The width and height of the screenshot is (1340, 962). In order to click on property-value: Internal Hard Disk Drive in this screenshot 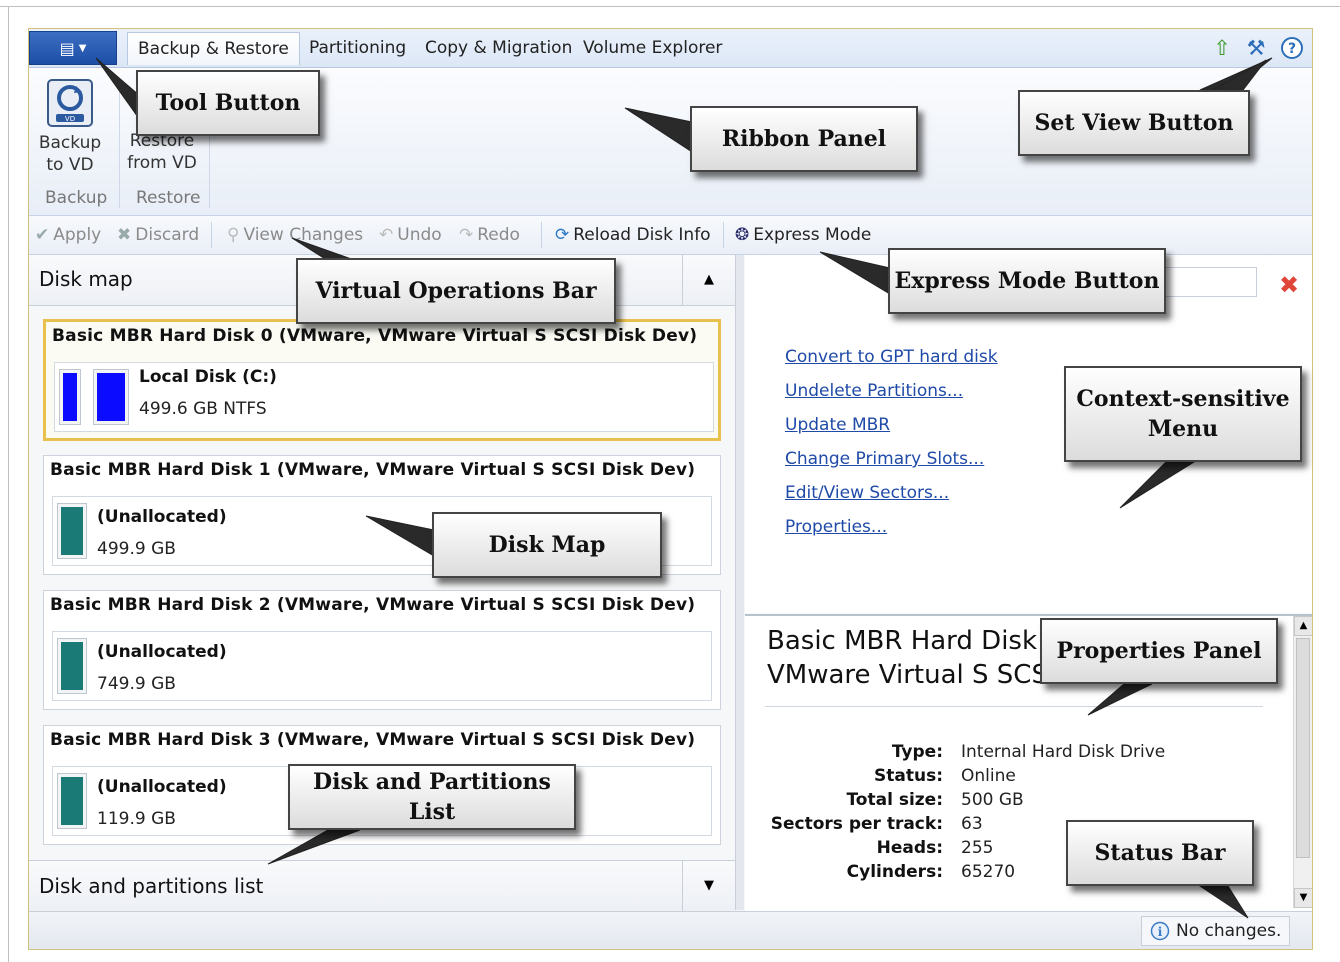, I will do `click(1063, 752)`.